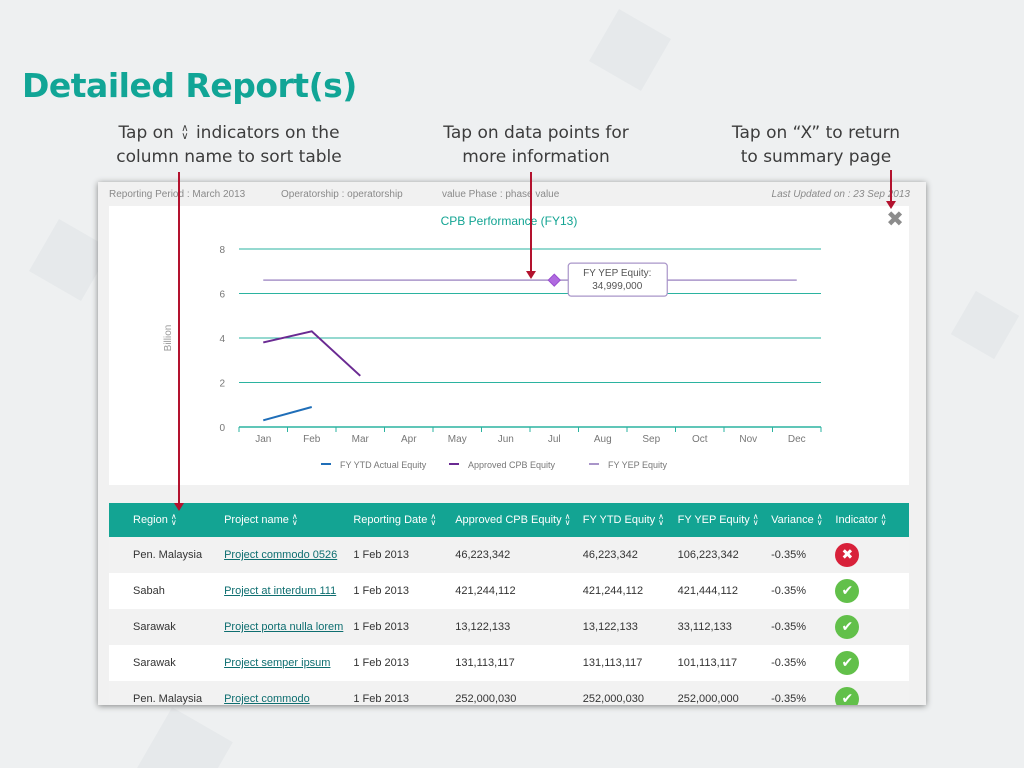  I want to click on column-header-variance: Variance ∧ ∨, so click(795, 520).